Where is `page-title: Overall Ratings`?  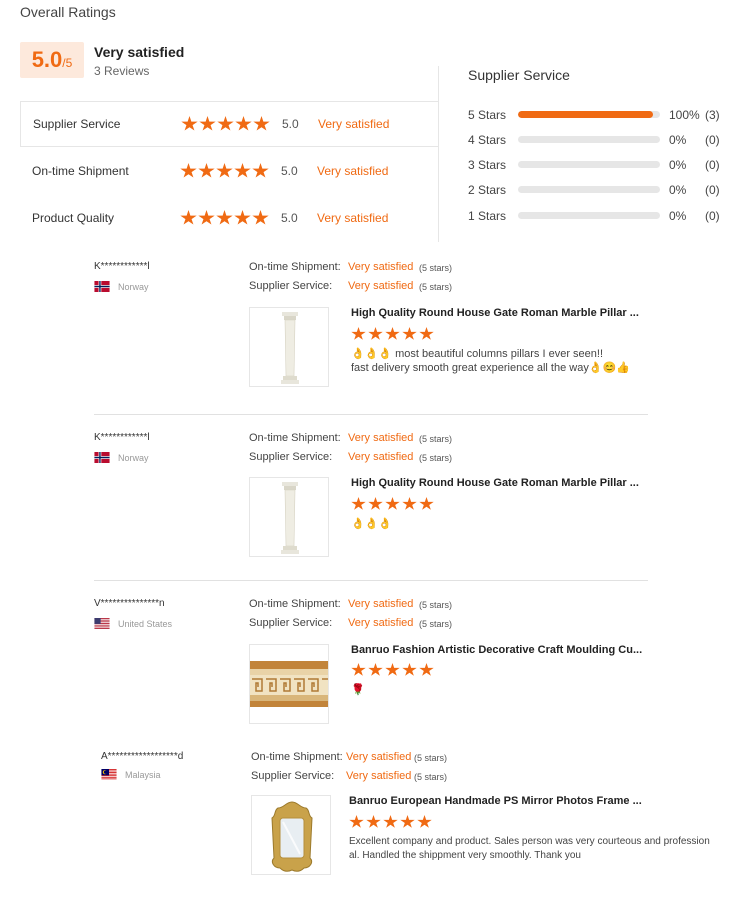 page-title: Overall Ratings is located at coordinates (68, 12).